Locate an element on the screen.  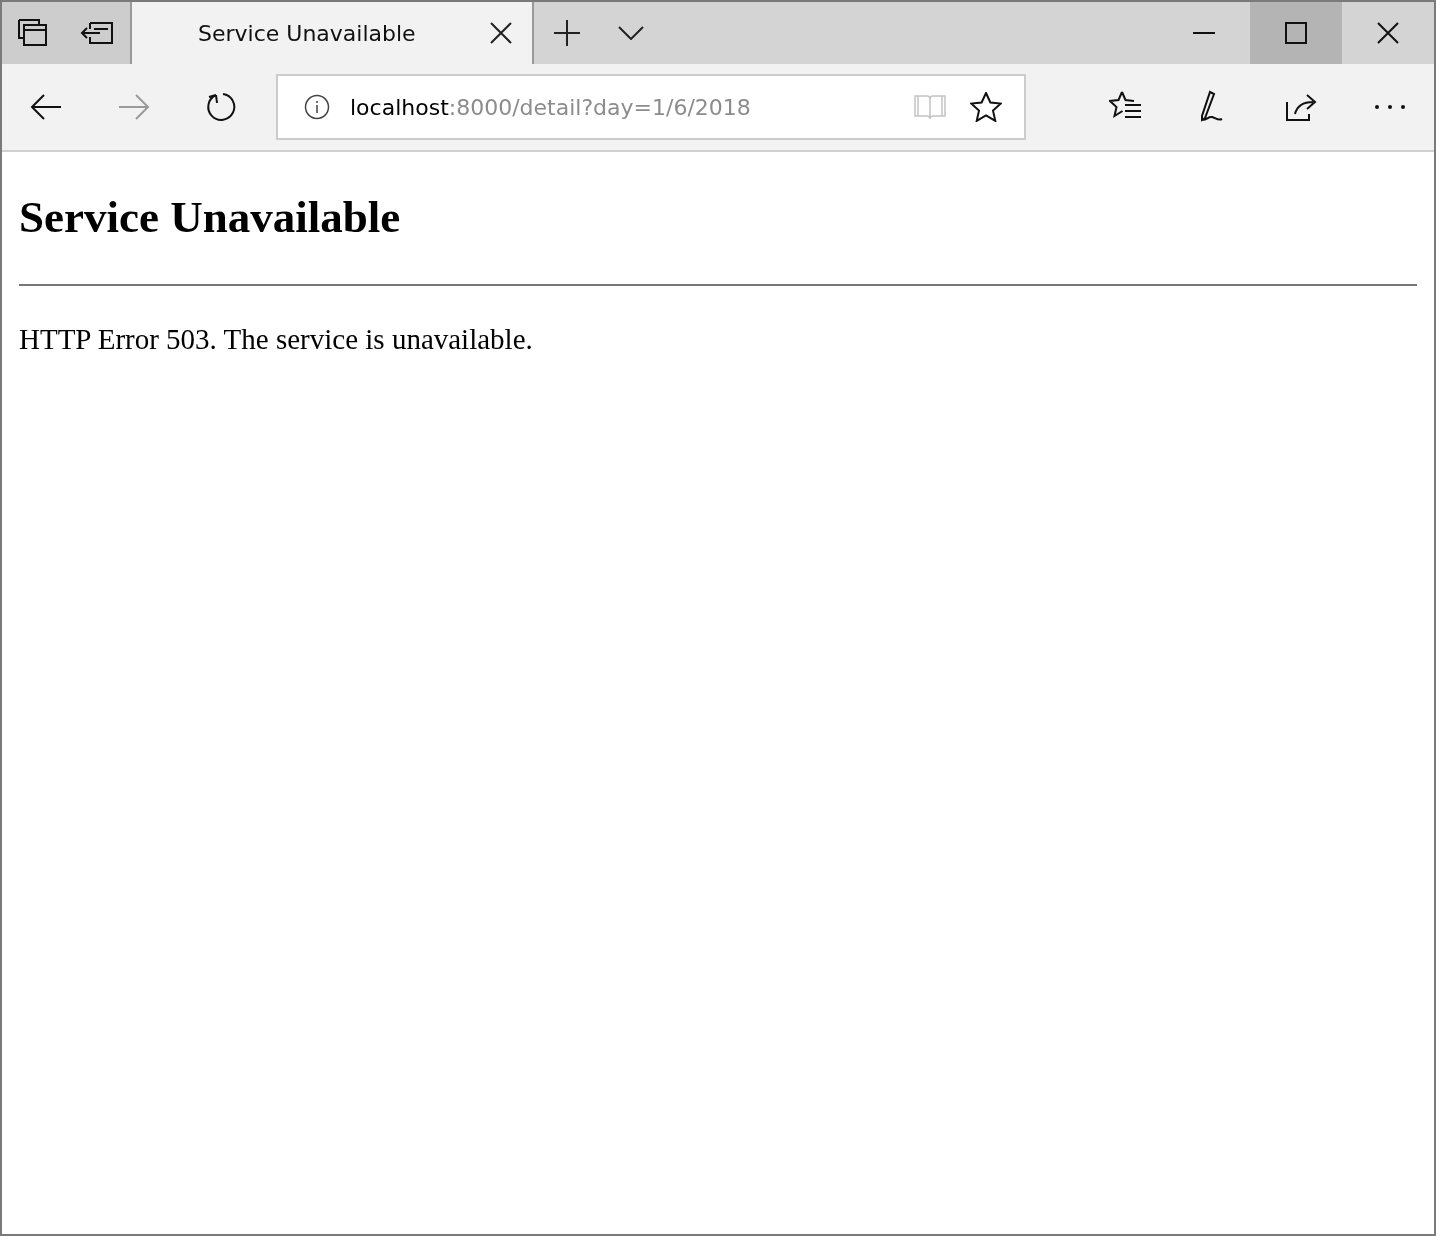
maximize-button is located at coordinates (1296, 33).